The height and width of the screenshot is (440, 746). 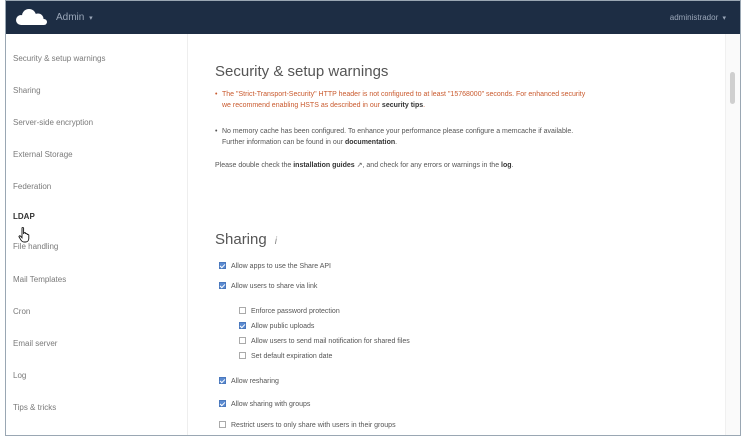 I want to click on option-default-expiration: Set default expiration date, so click(x=285, y=356).